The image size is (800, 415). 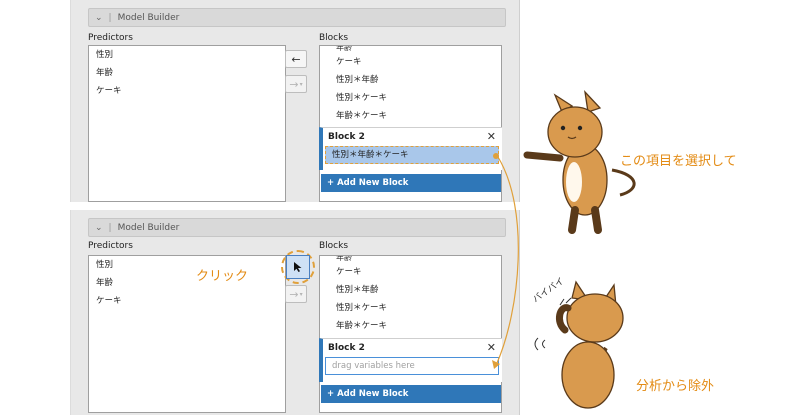 What do you see at coordinates (579, 344) in the screenshot?
I see `waving-cat-icon` at bounding box center [579, 344].